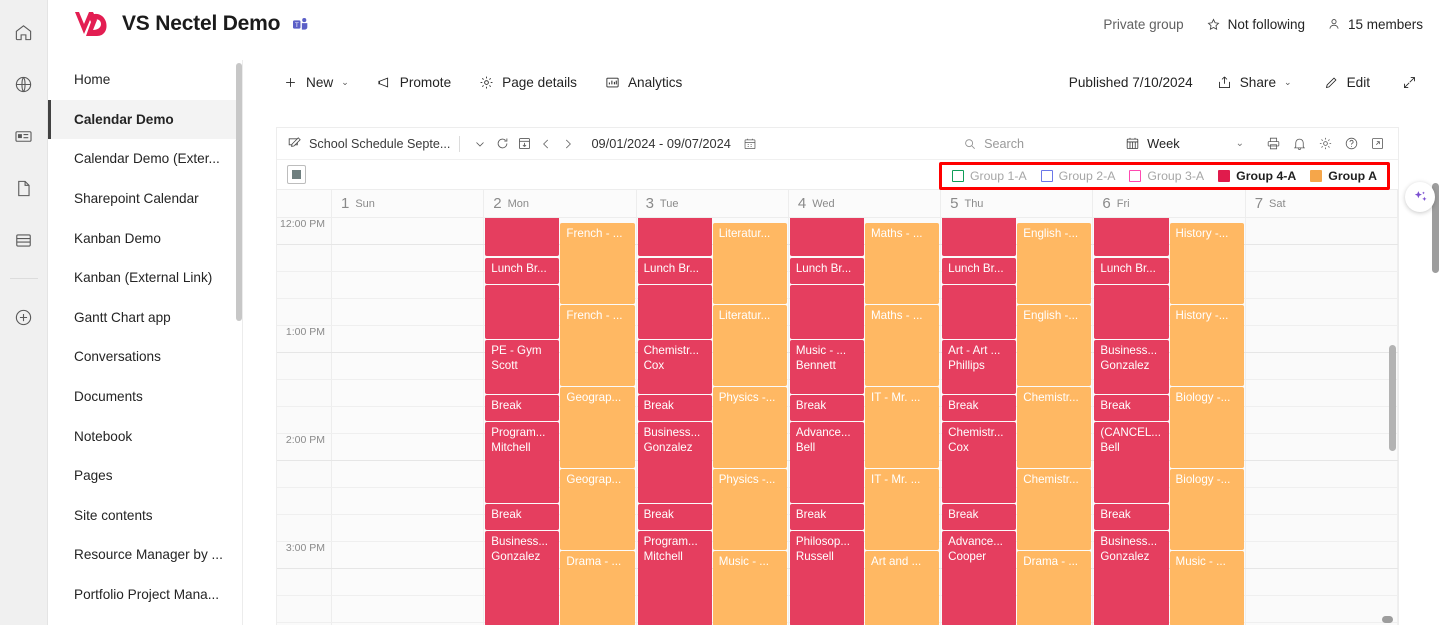  What do you see at coordinates (145, 397) in the screenshot?
I see `sidebar-item-documents: Documents` at bounding box center [145, 397].